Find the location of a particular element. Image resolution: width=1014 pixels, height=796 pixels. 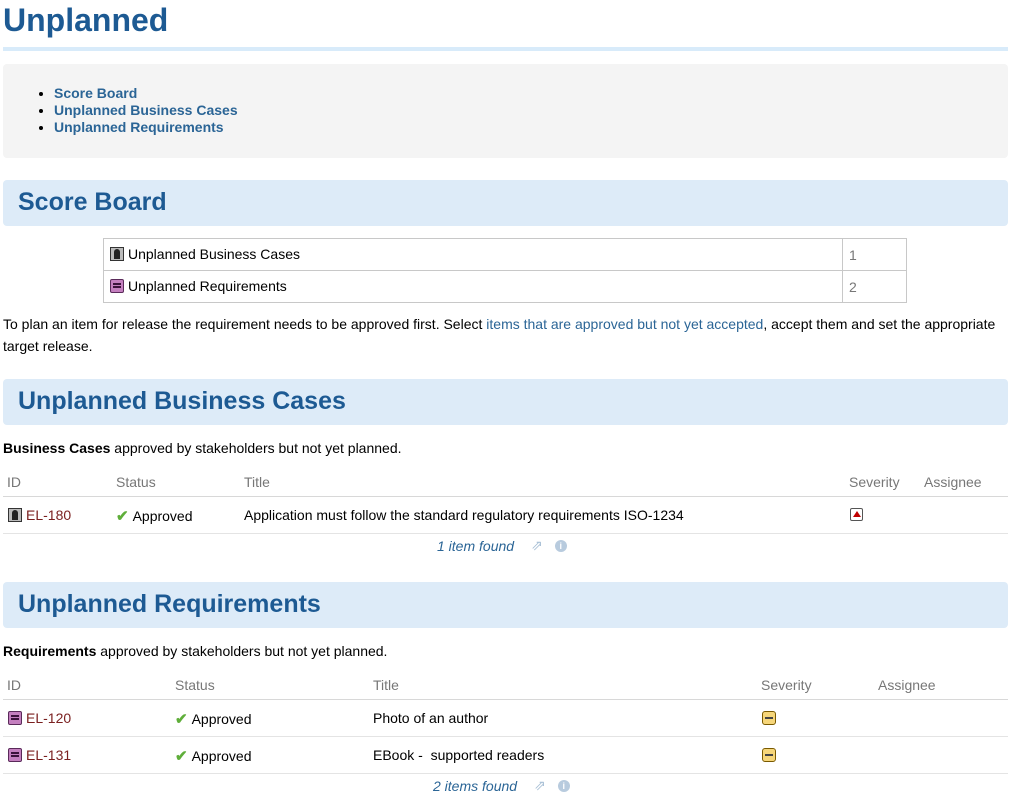

score-label: Unplanned Requirements is located at coordinates (198, 286).